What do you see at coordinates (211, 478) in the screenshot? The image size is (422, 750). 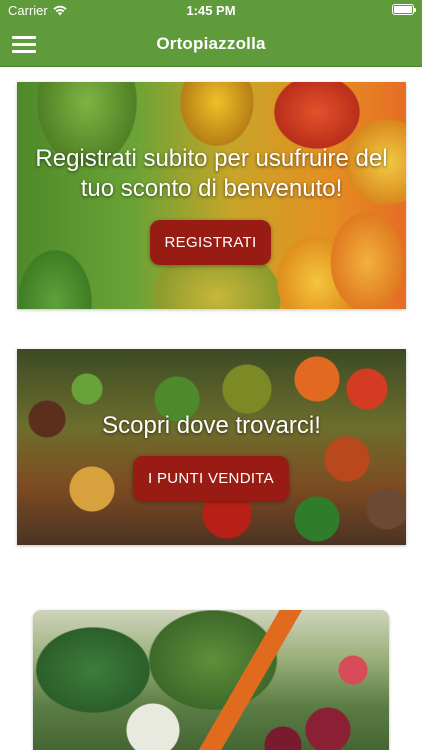 I see `points-of-sale-button: I PUNTI VENDITA` at bounding box center [211, 478].